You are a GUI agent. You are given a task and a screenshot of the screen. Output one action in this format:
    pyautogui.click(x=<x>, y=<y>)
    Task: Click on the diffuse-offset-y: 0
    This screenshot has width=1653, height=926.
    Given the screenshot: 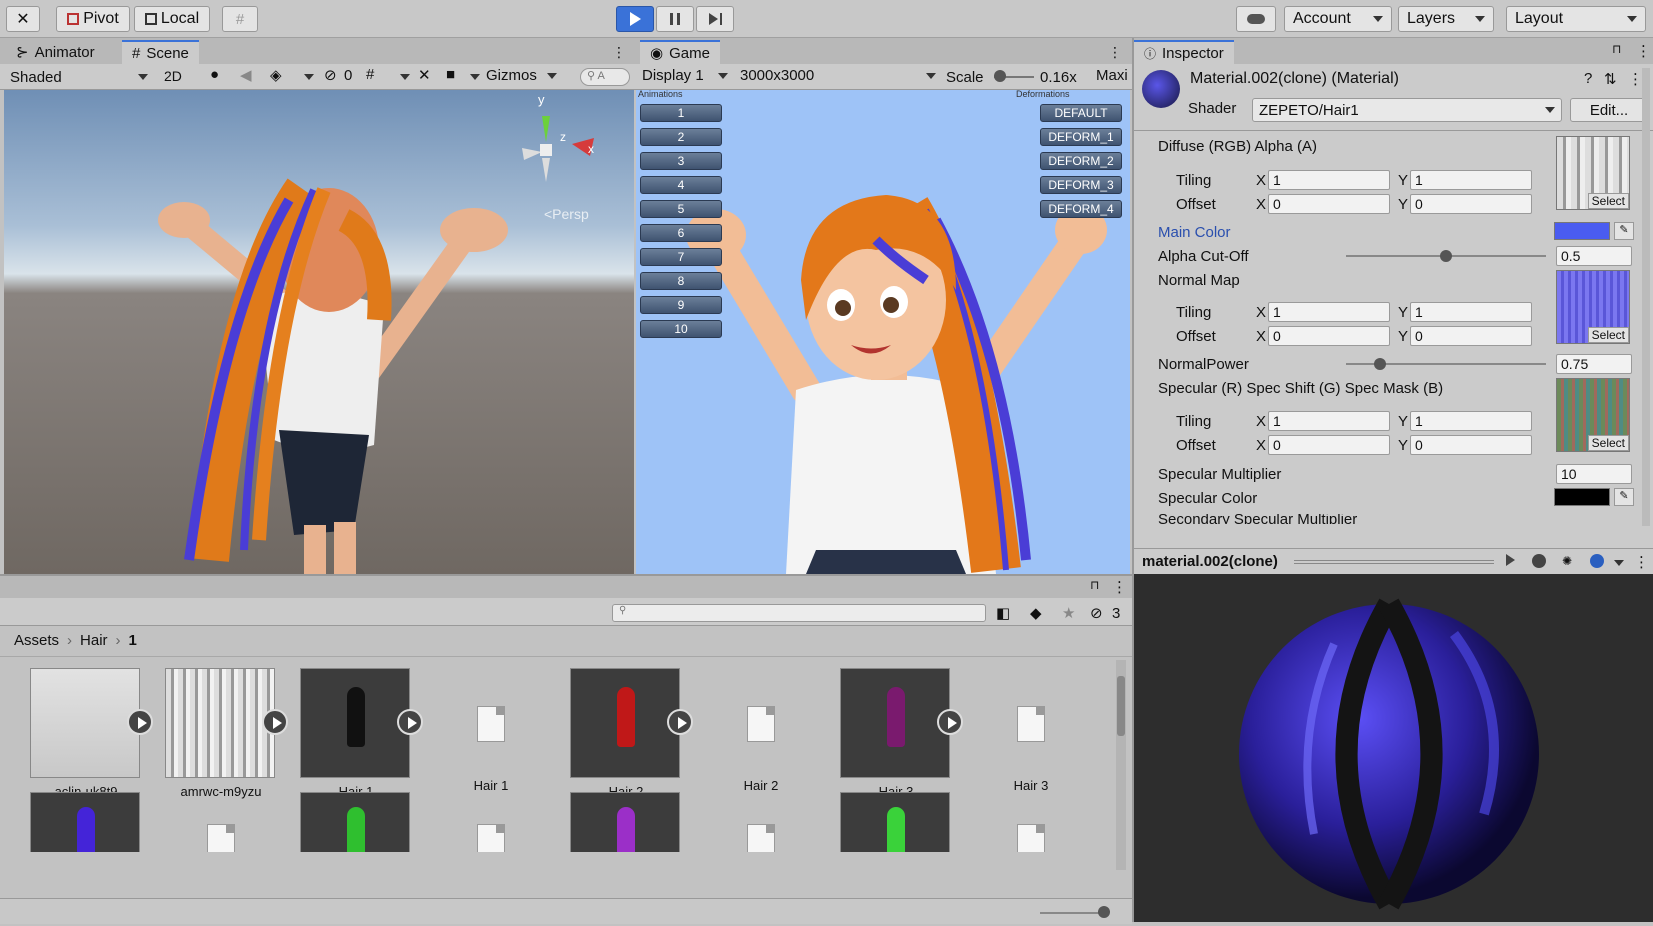 What is the action you would take?
    pyautogui.click(x=1471, y=204)
    